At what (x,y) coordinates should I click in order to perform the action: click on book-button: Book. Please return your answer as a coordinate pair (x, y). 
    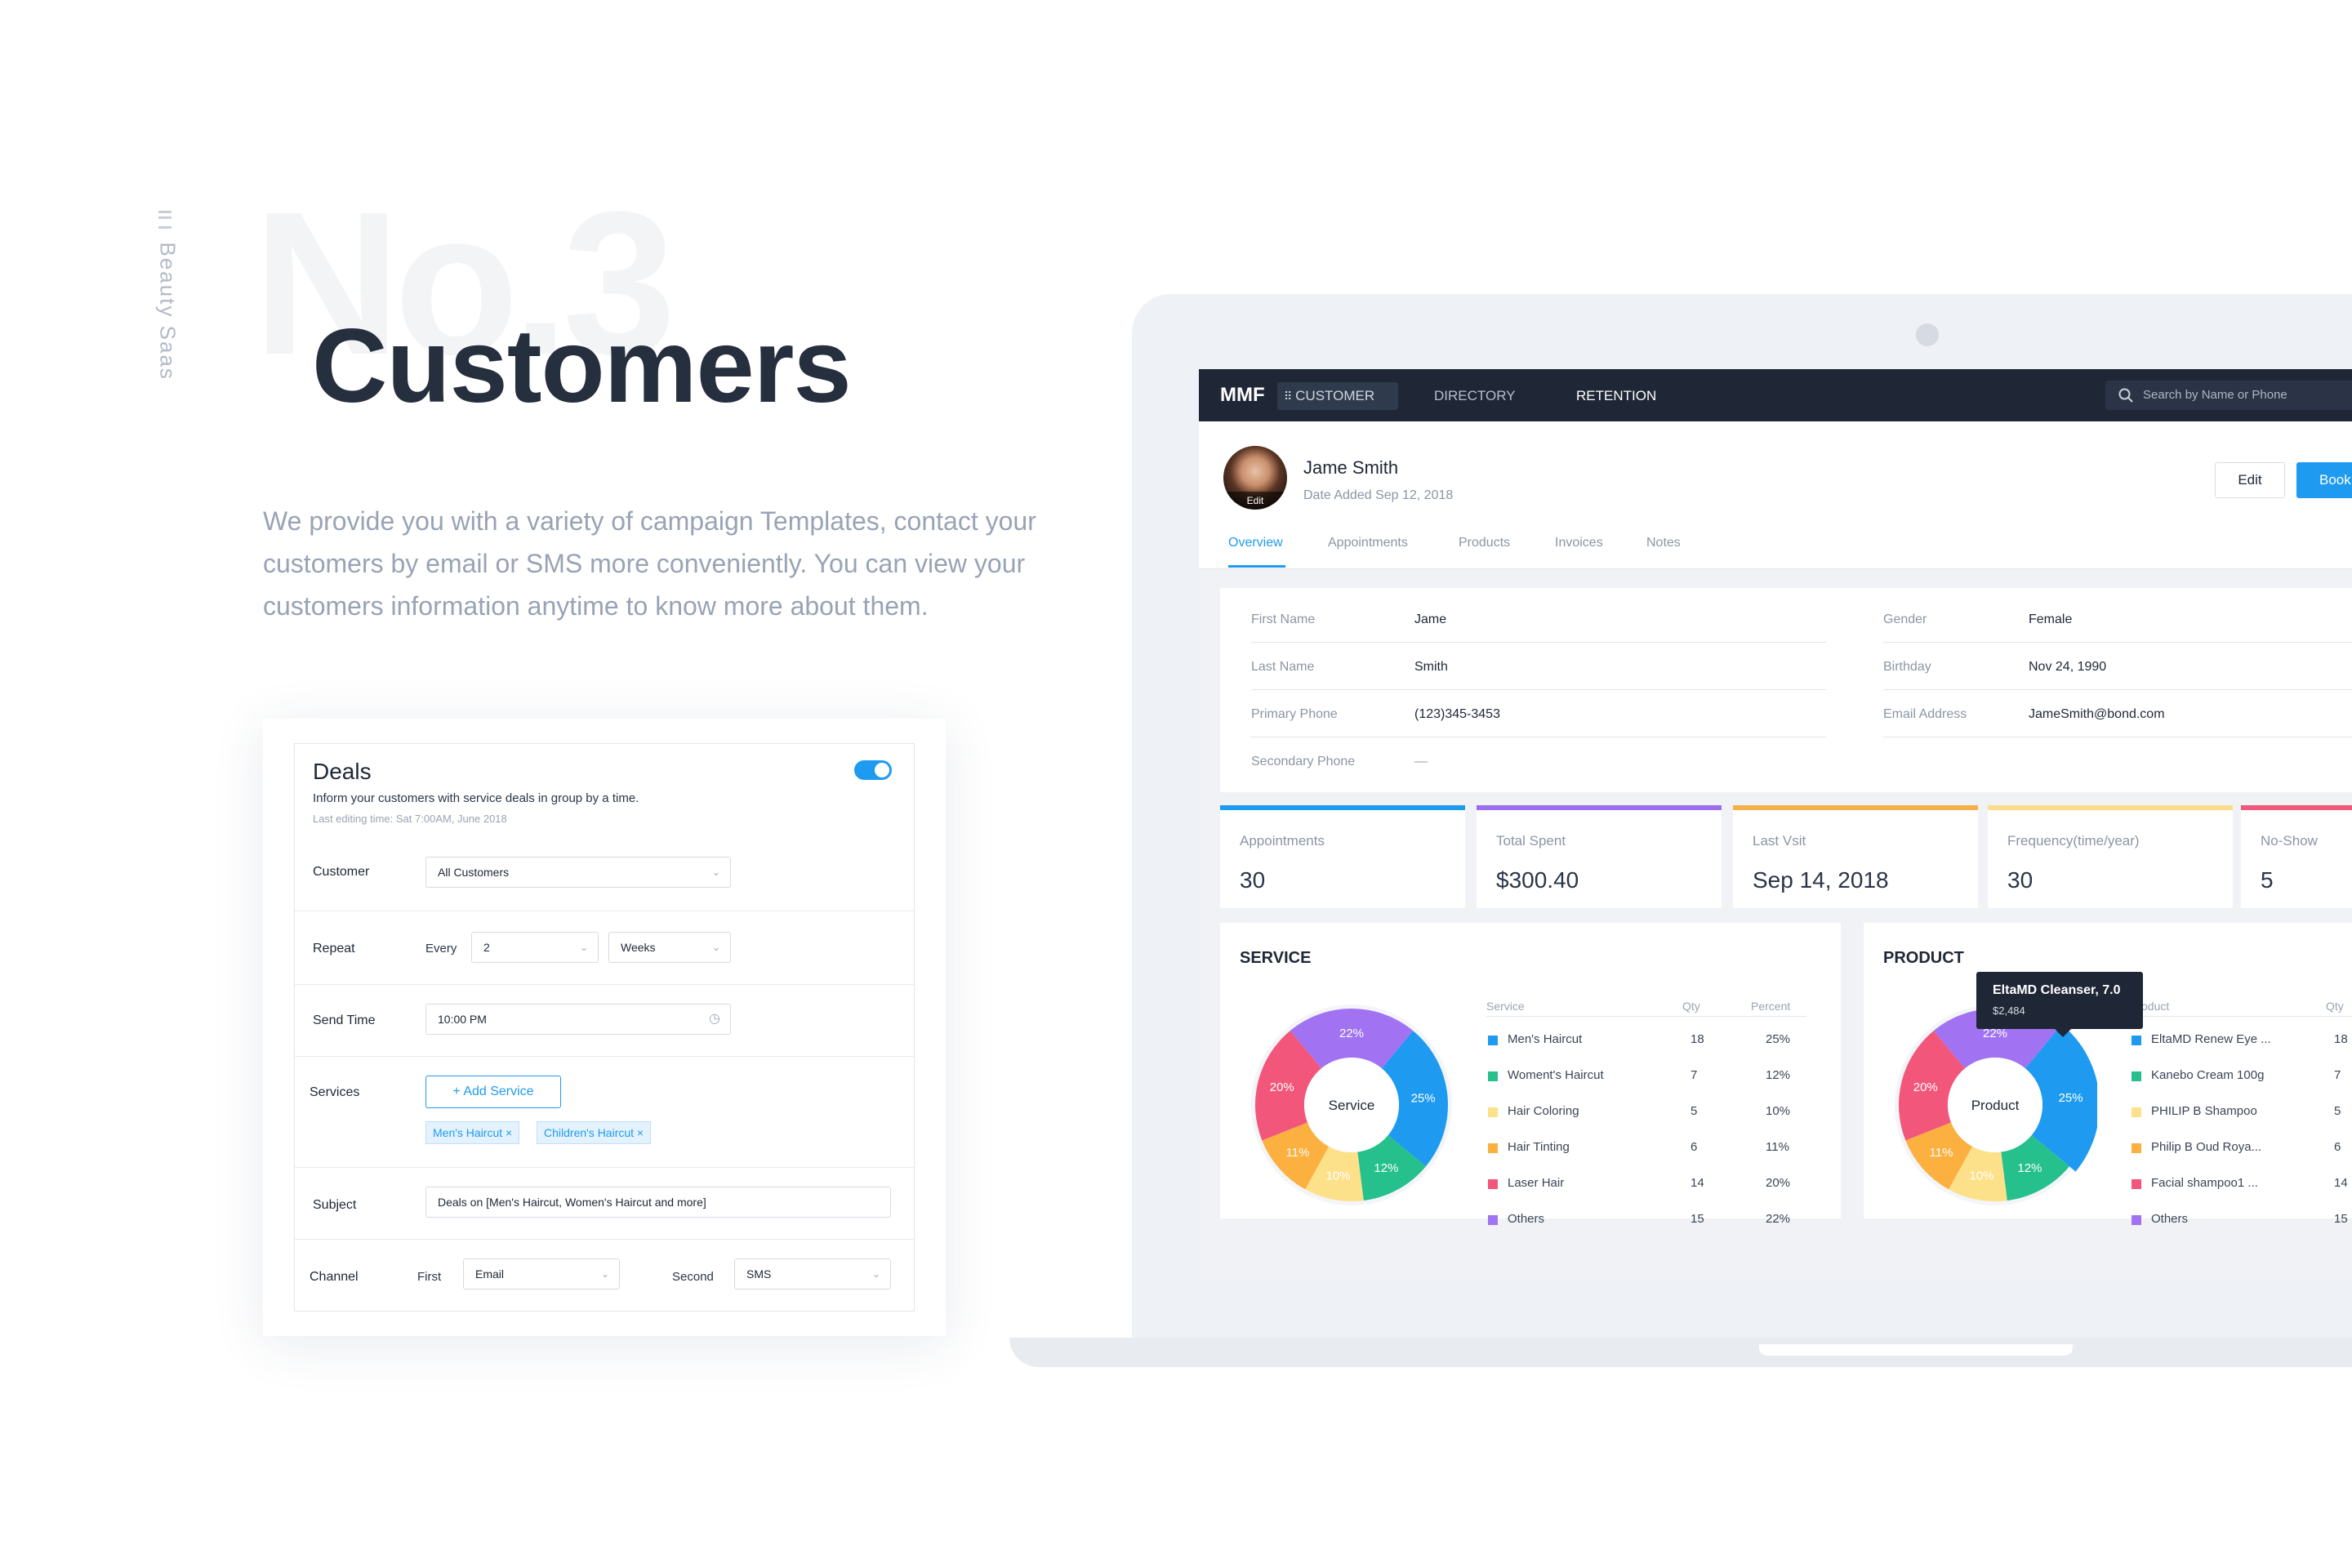
    Looking at the image, I should click on (2324, 480).